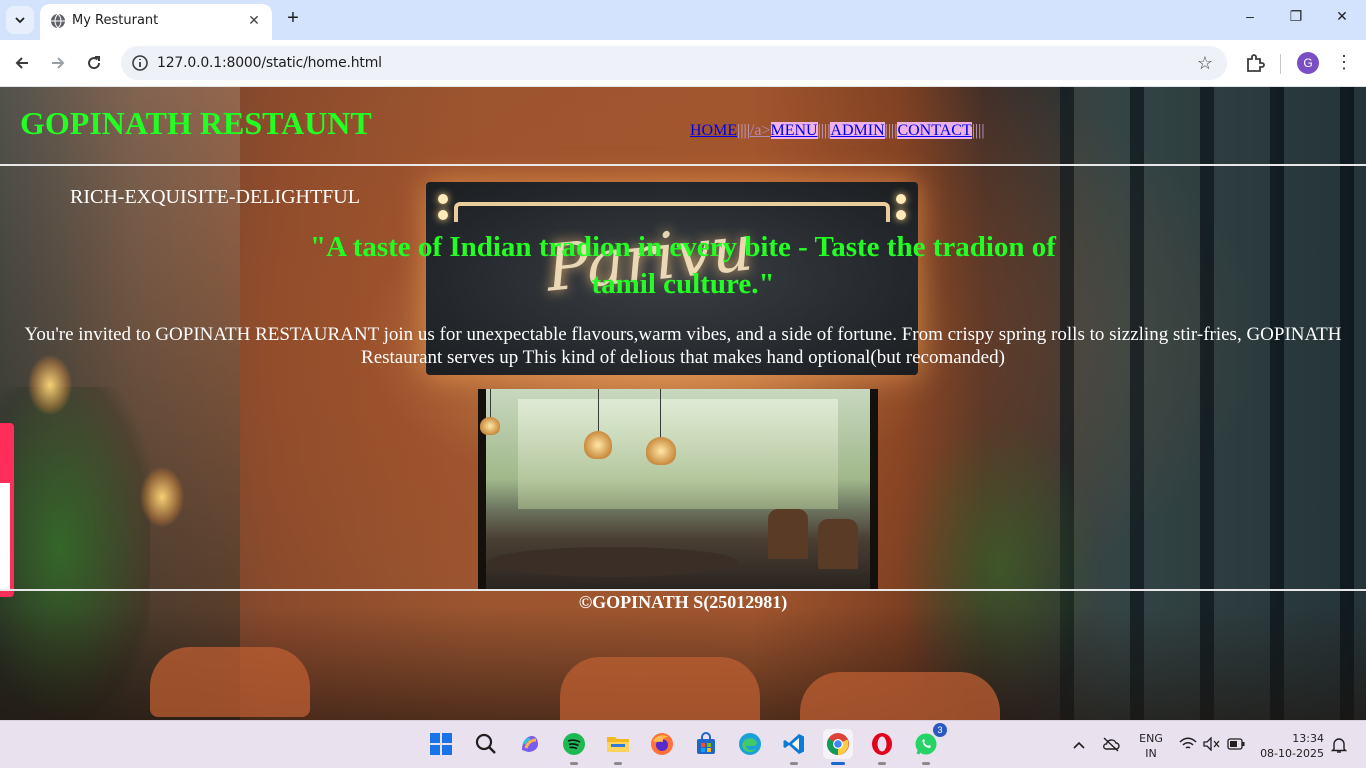 The image size is (1366, 768). Describe the element at coordinates (58, 21) in the screenshot. I see `globe-icon` at that location.